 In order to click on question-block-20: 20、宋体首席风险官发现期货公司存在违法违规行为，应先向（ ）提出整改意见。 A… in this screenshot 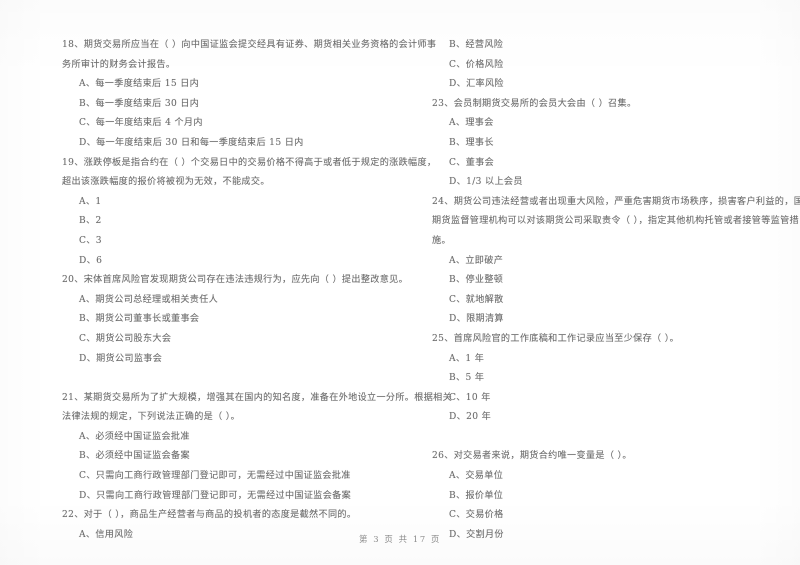, I will do `click(235, 320)`.